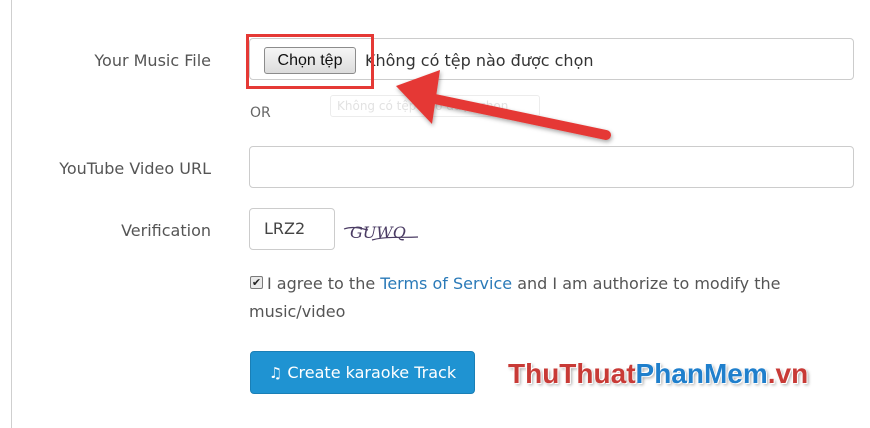 Image resolution: width=870 pixels, height=428 pixels. Describe the element at coordinates (166, 230) in the screenshot. I see `verification-label: Verification` at that location.